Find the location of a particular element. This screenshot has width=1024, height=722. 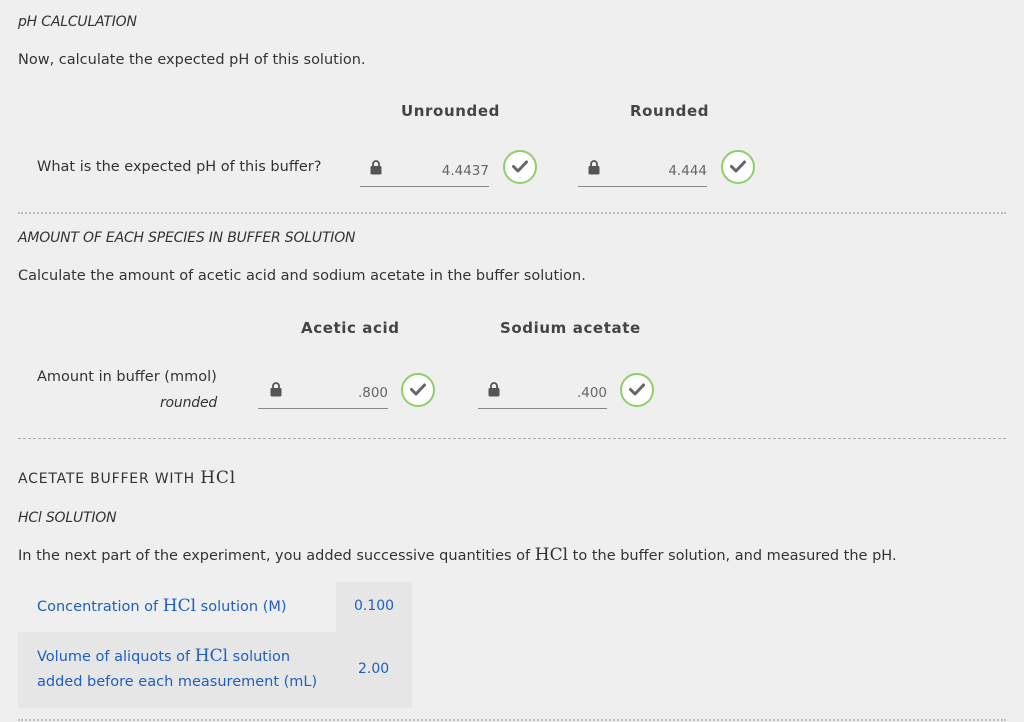

hcl-section-heading: ACETATE BUFFER WITH HCl is located at coordinates (127, 478).